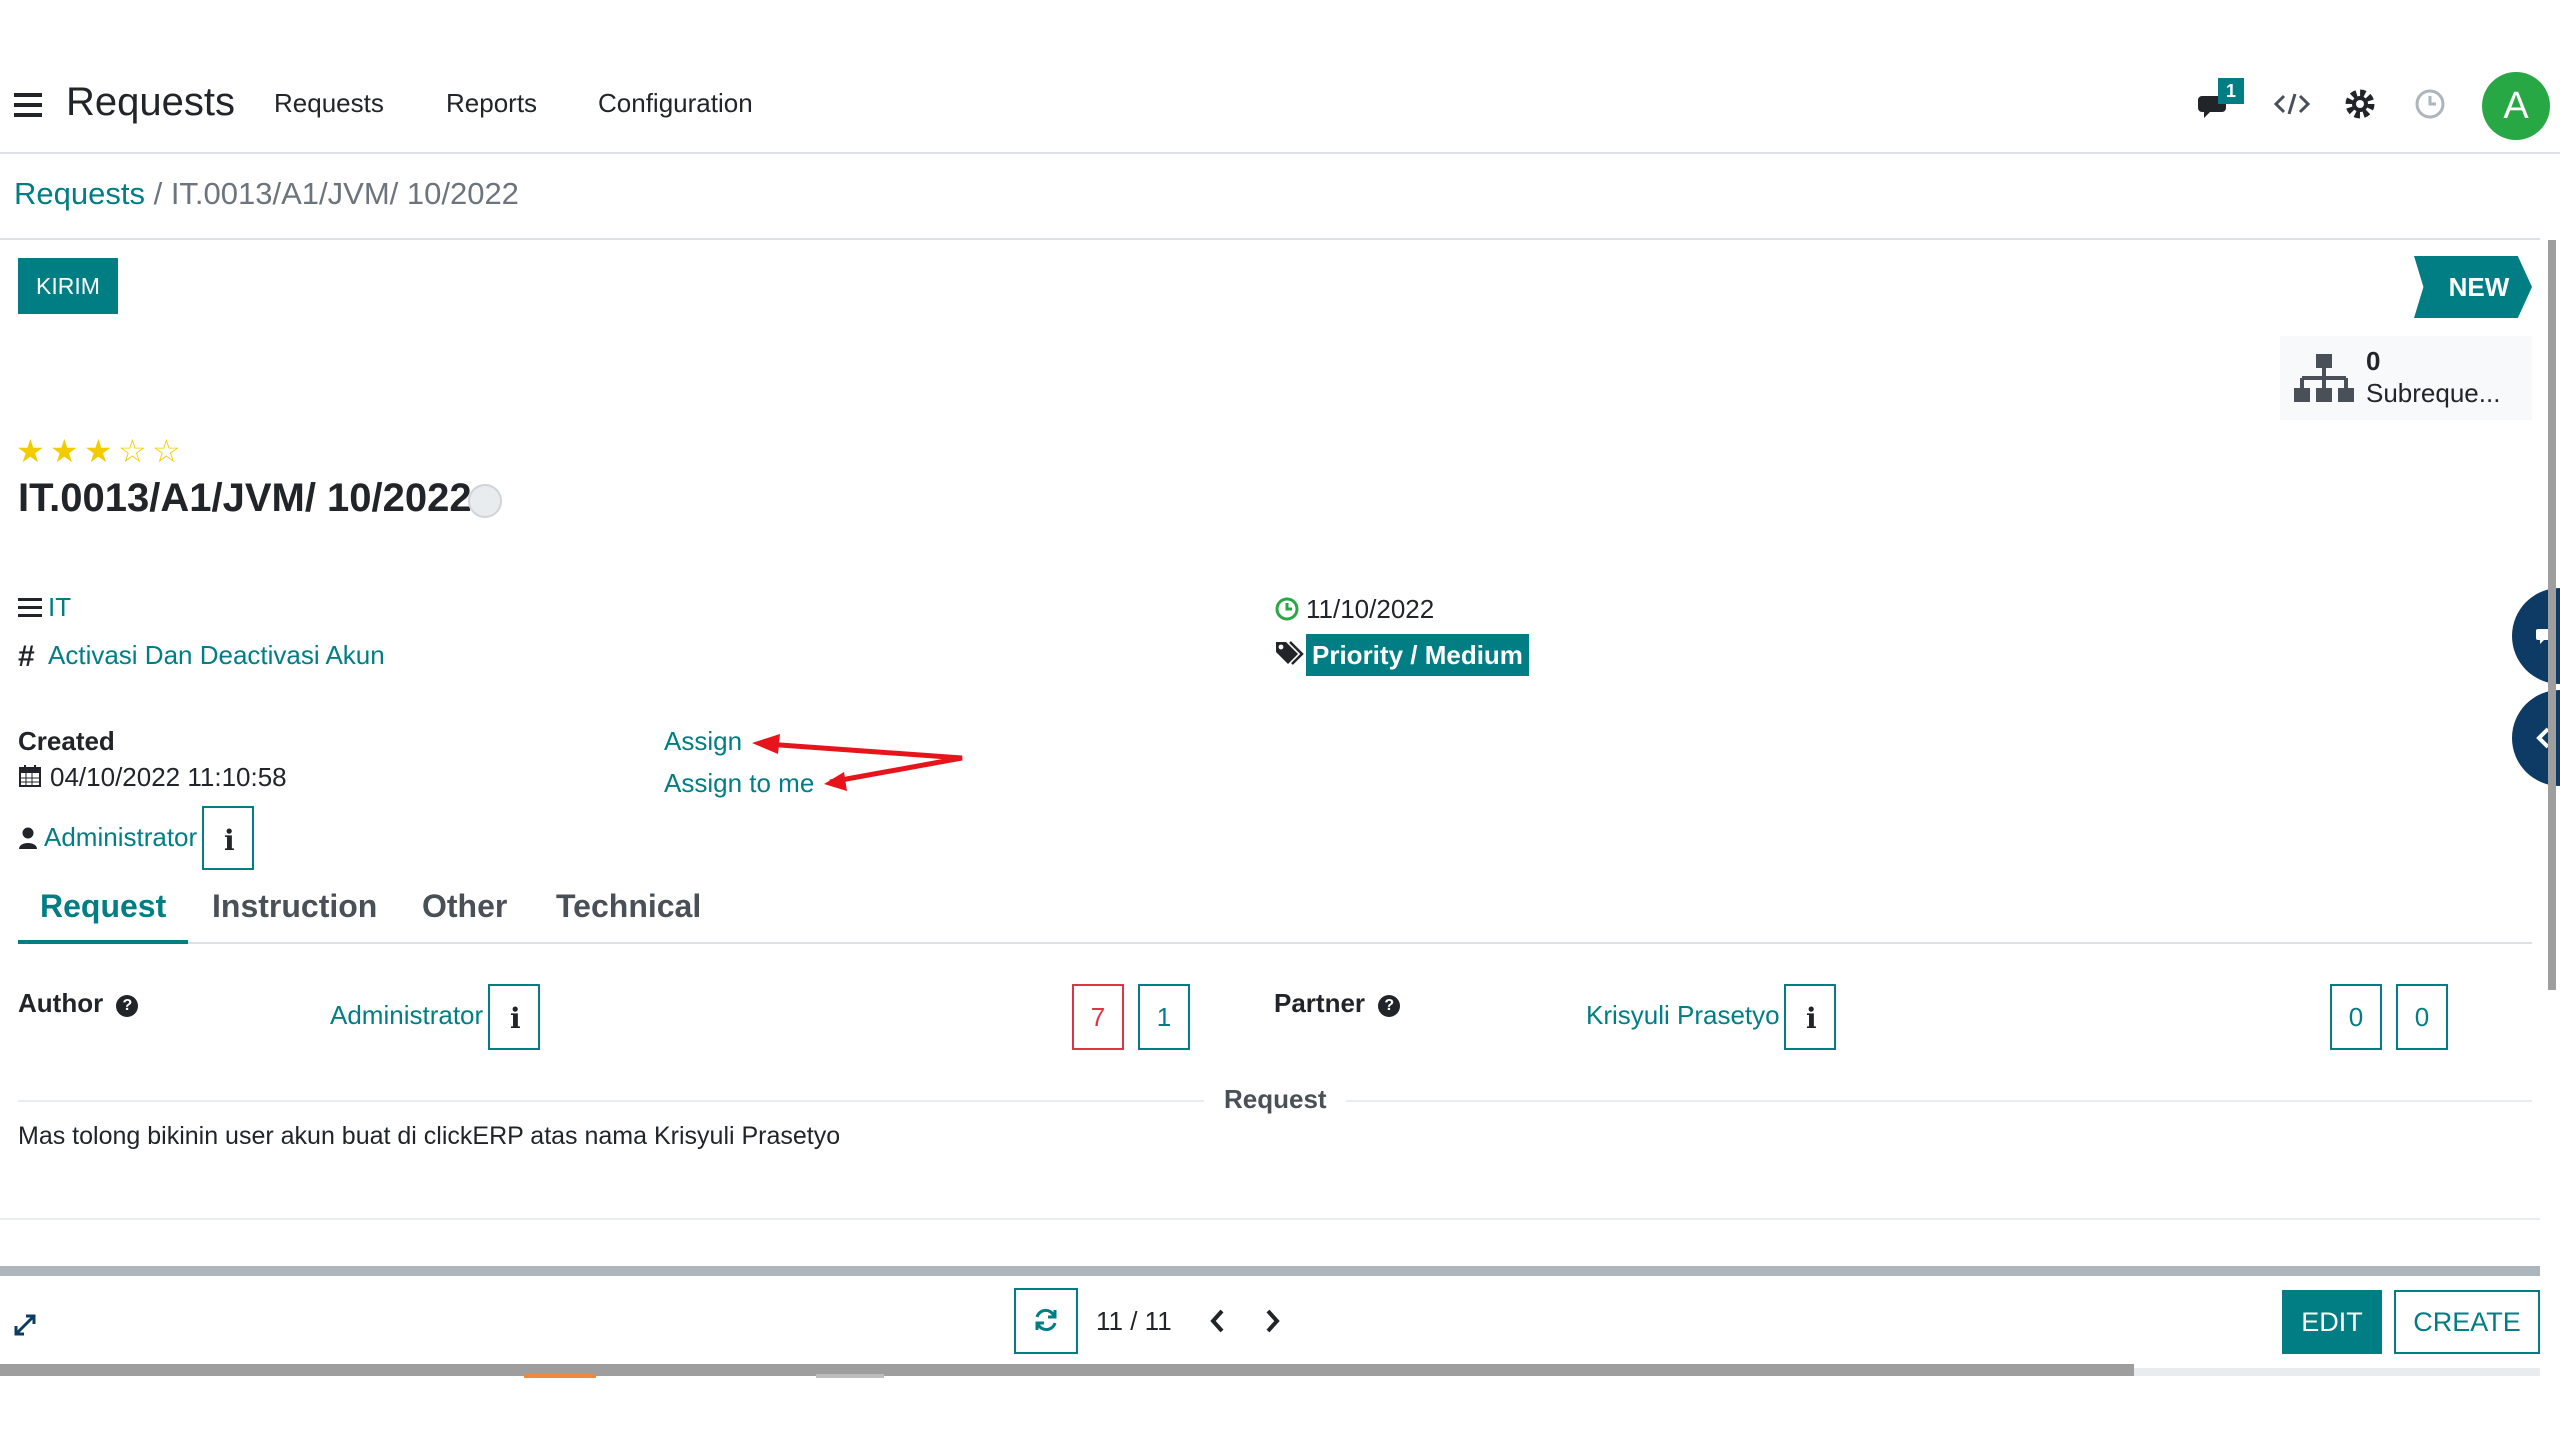 The height and width of the screenshot is (1440, 2560). I want to click on list-icon, so click(30, 608).